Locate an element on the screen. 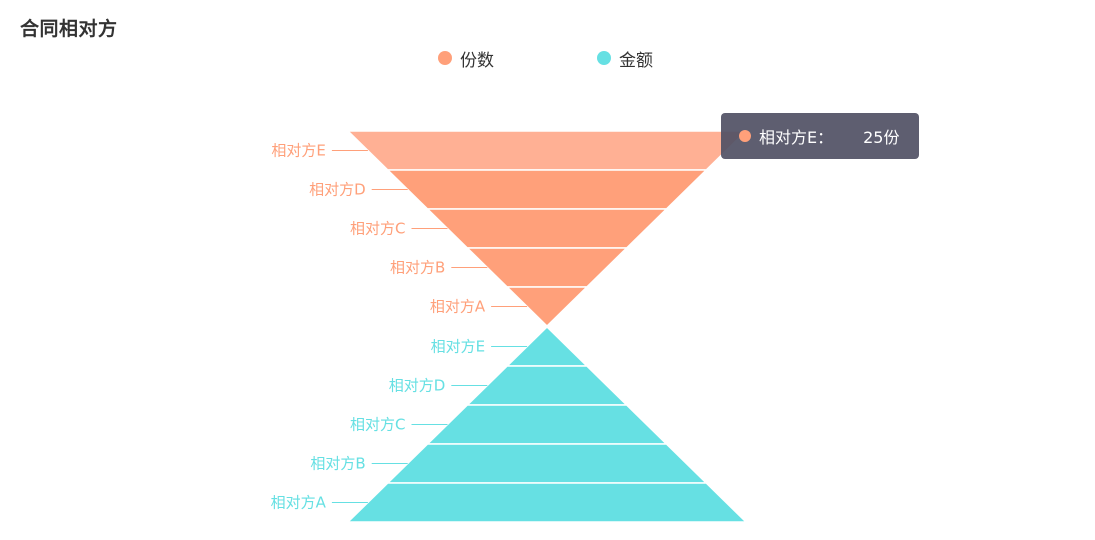 Image resolution: width=1095 pixels, height=540 pixels. funnel-count-label-相对方D: 相对方D is located at coordinates (337, 190).